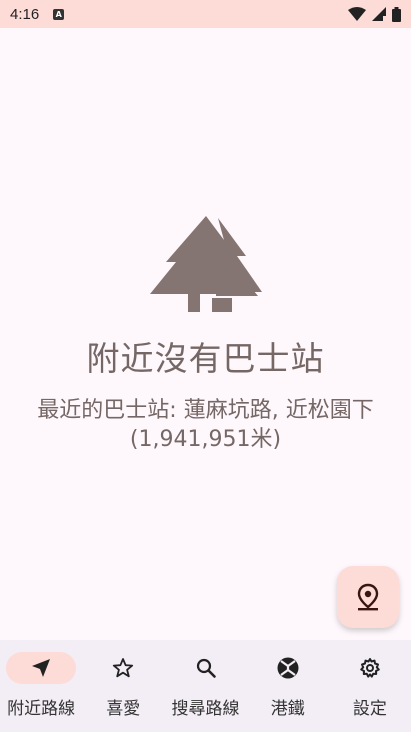 This screenshot has width=411, height=732. I want to click on nav-item-favorites: 喜愛, so click(123, 686).